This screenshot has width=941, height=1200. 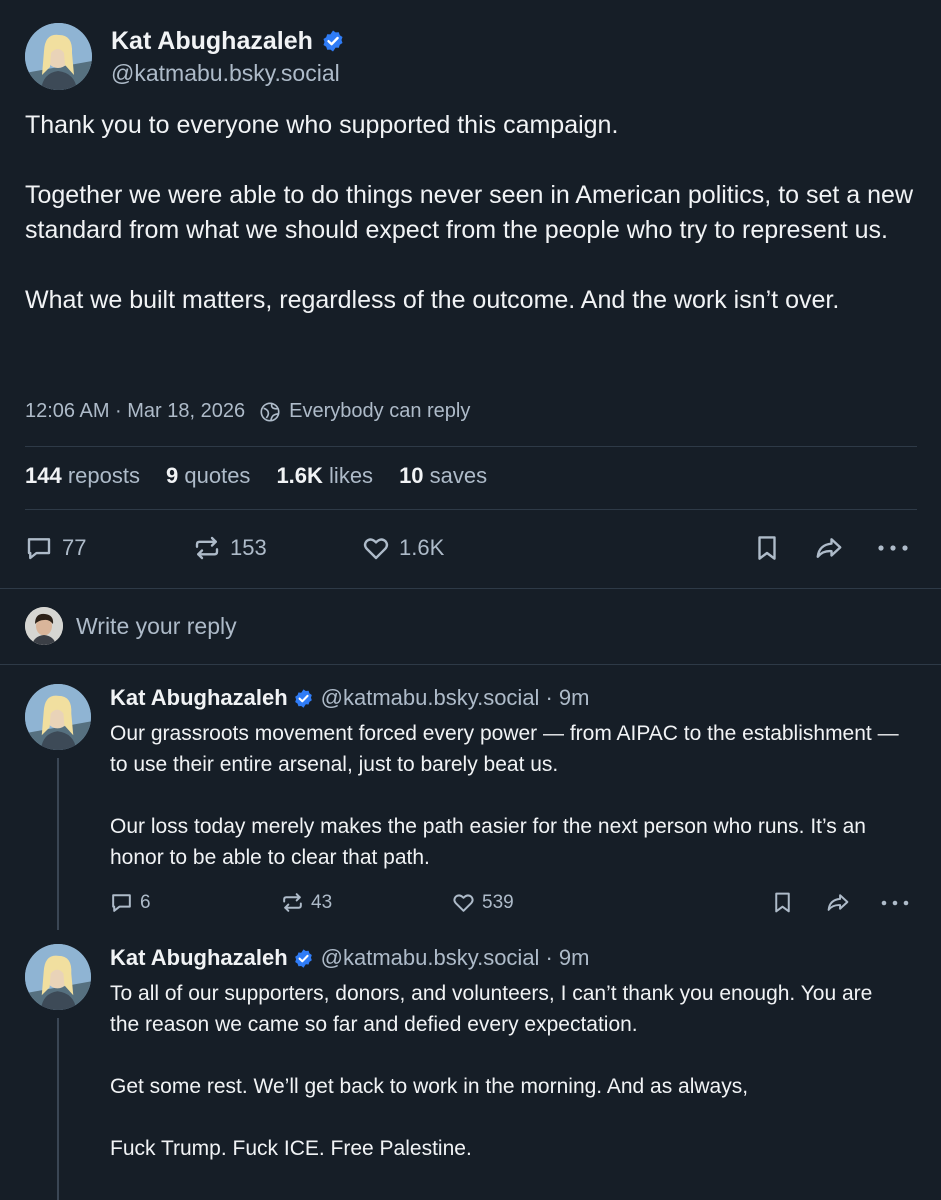 I want to click on saves-stat: 10 saves, so click(x=443, y=476).